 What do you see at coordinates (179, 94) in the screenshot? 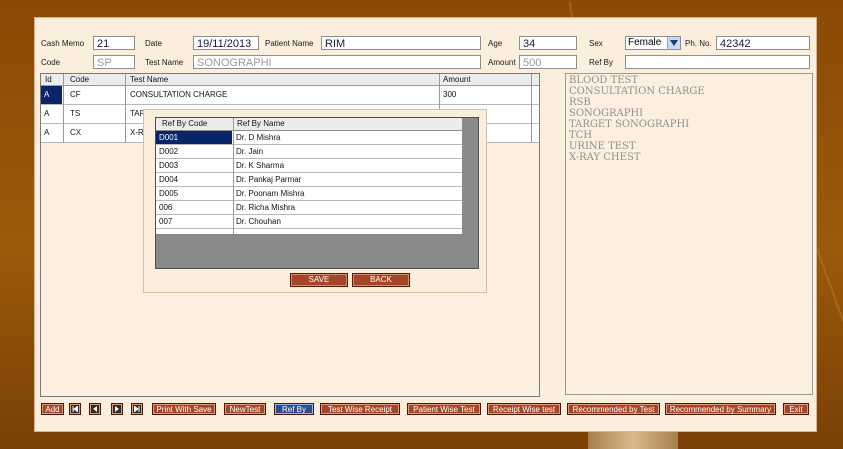
I see `cell-test-name: CONSULTATION CHARGE` at bounding box center [179, 94].